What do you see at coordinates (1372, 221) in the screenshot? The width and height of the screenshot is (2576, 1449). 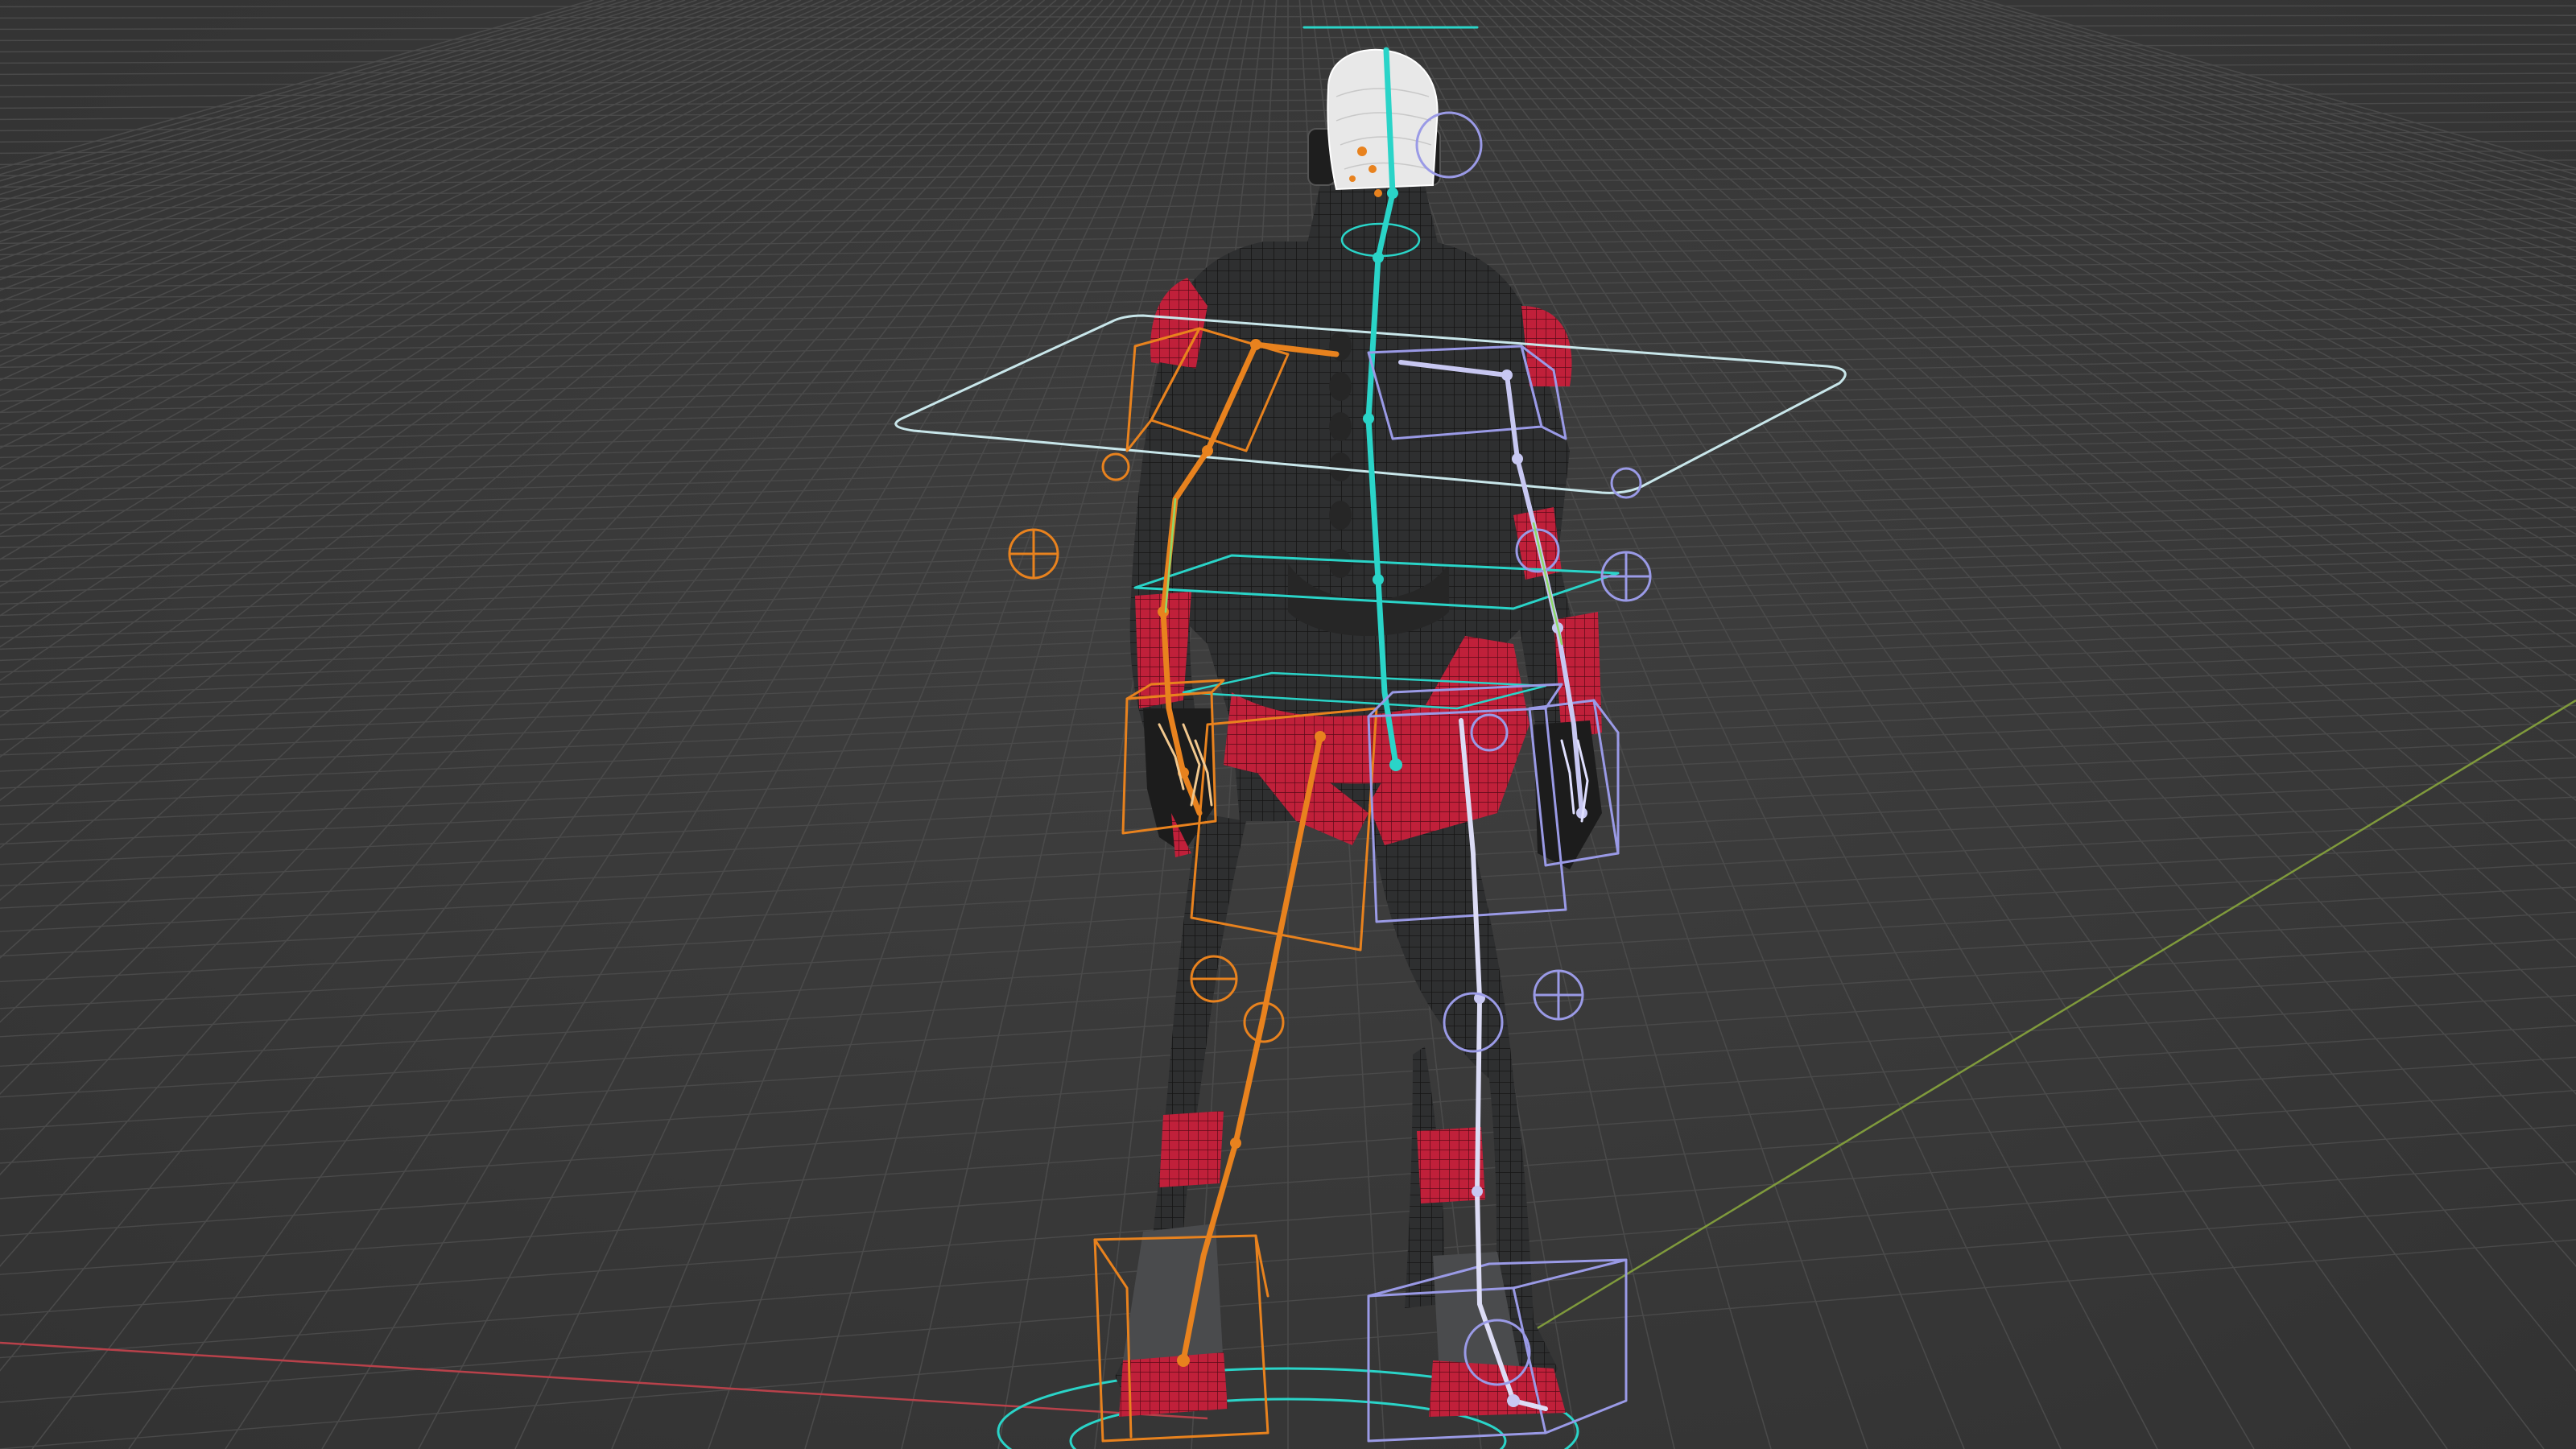 I see `neck` at bounding box center [1372, 221].